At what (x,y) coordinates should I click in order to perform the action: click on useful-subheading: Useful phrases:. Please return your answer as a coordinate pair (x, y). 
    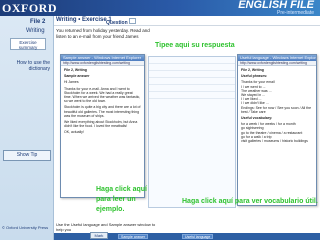
    Looking at the image, I should click on (254, 76).